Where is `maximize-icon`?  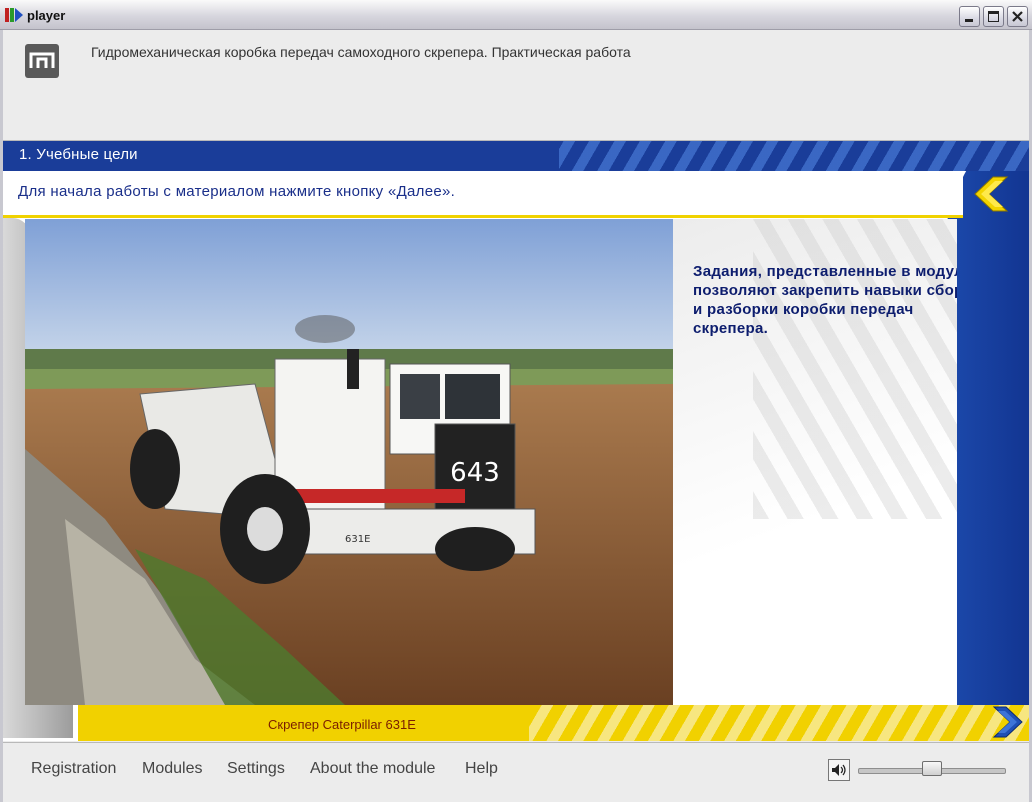 maximize-icon is located at coordinates (993, 16).